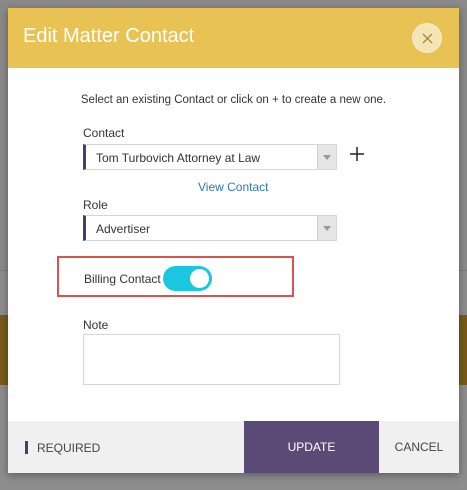 The height and width of the screenshot is (490, 467). What do you see at coordinates (311, 447) in the screenshot?
I see `update-button: UPDATE` at bounding box center [311, 447].